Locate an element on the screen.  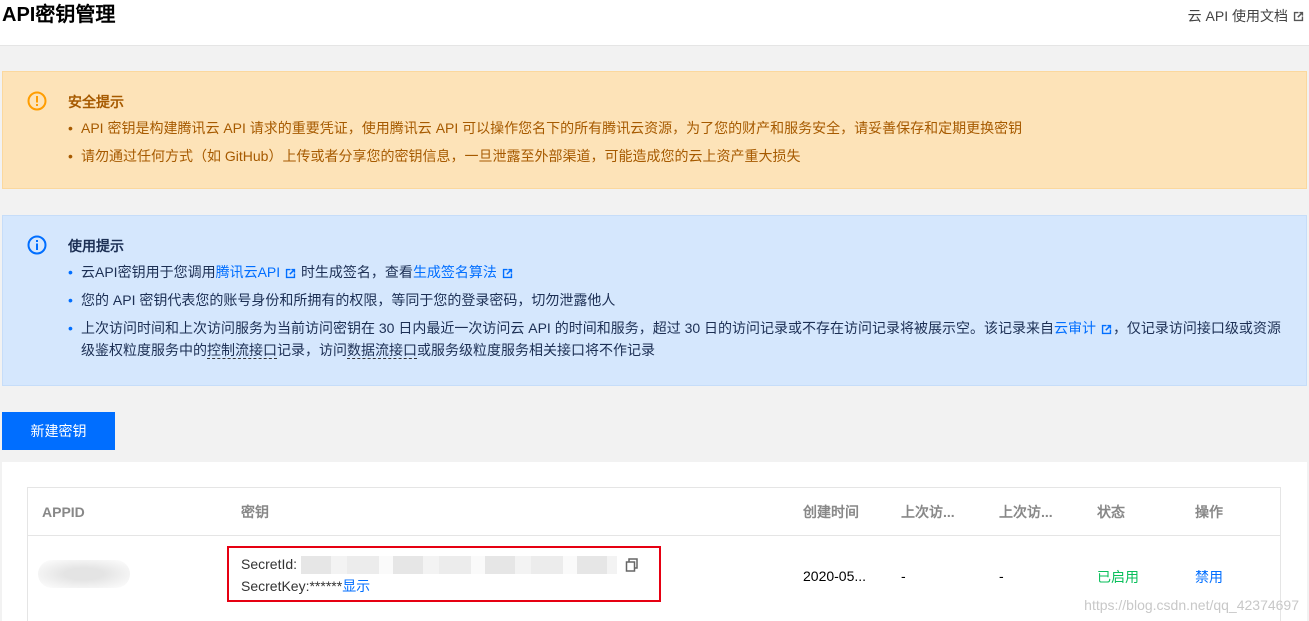
column-header-key: 密钥 is located at coordinates (255, 512).